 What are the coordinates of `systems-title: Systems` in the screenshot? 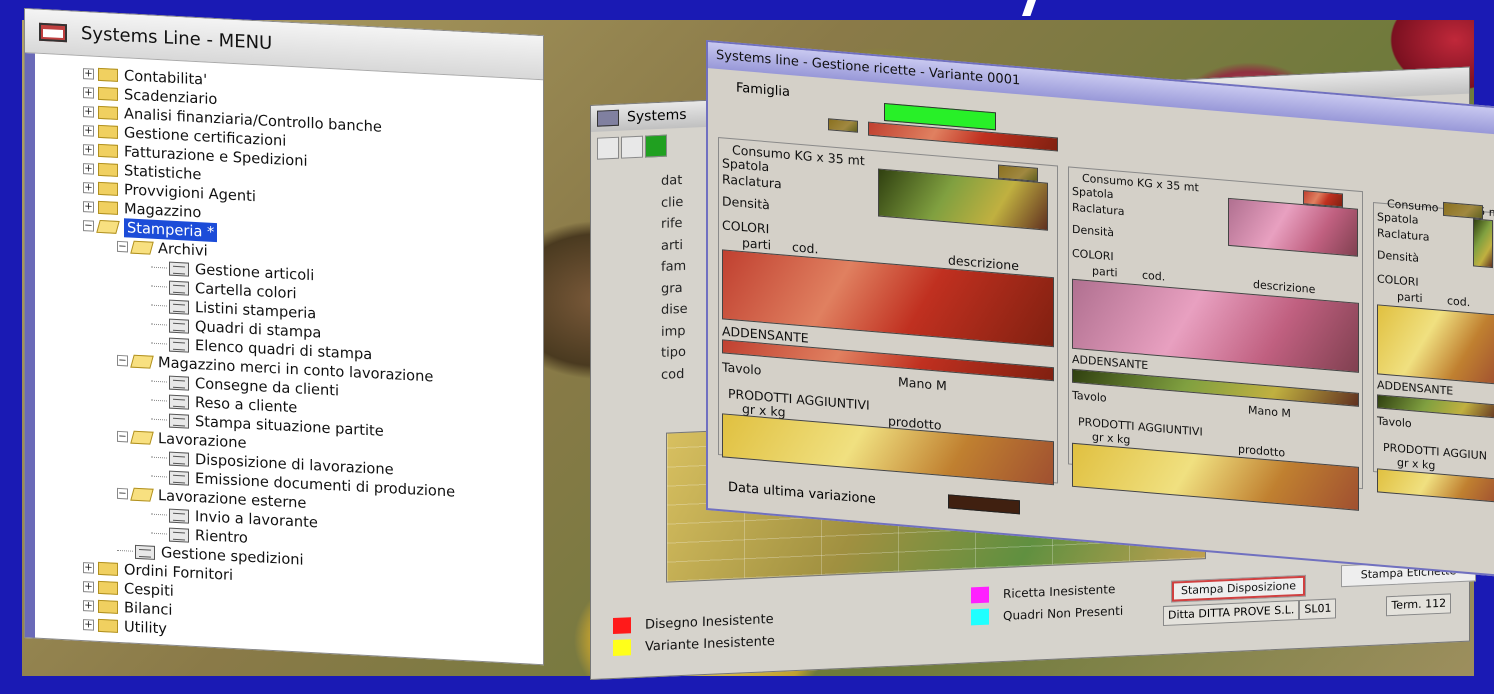 It's located at (657, 116).